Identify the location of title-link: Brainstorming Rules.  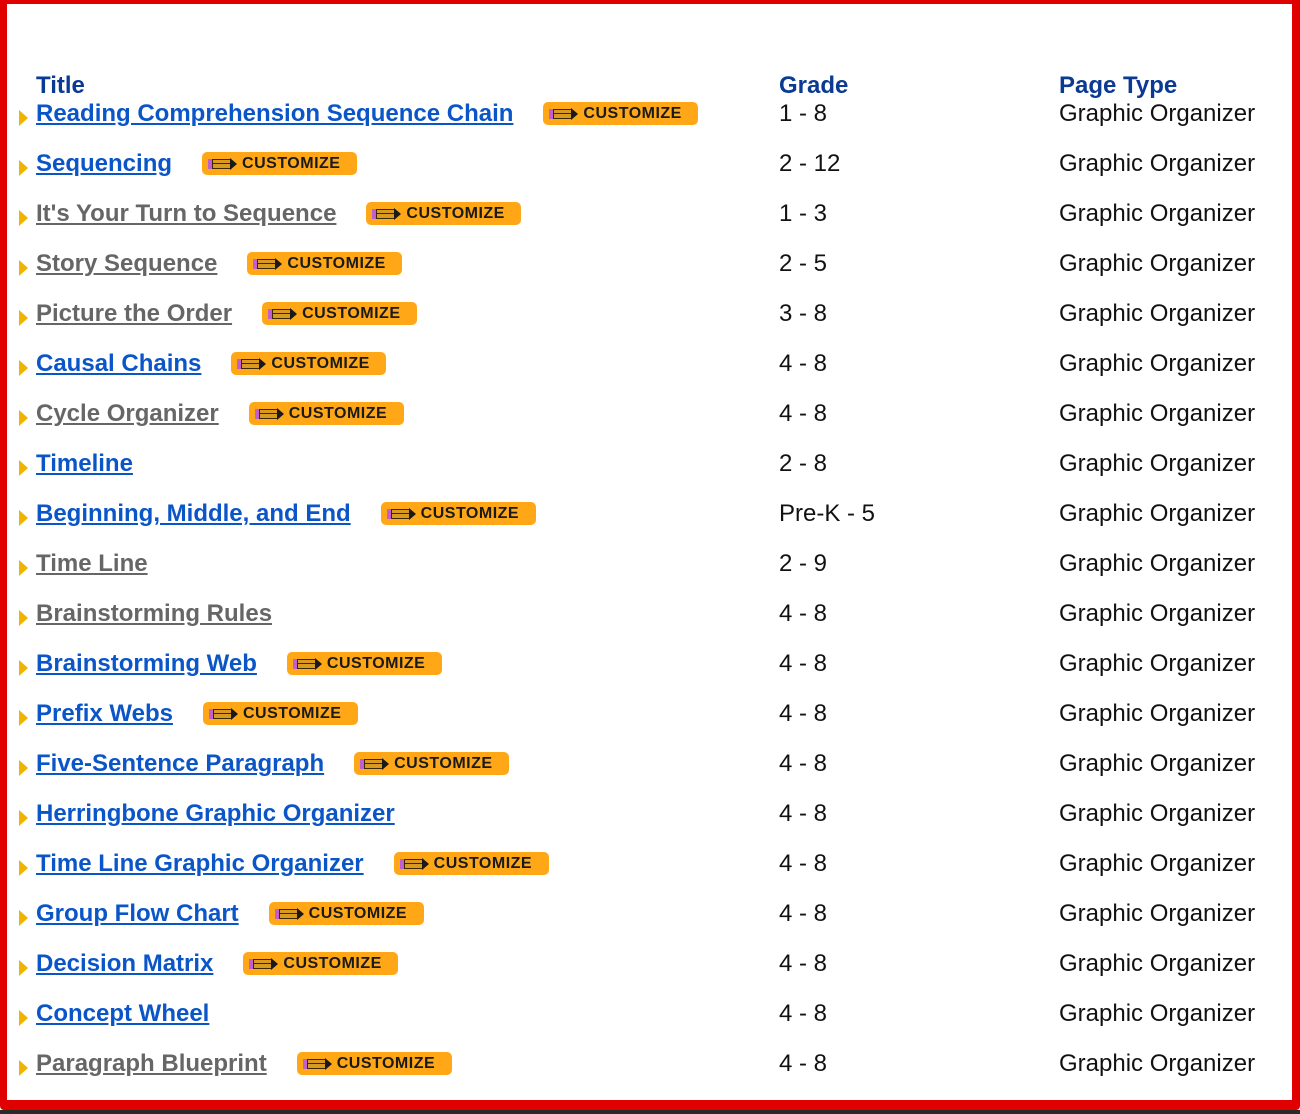
(154, 614).